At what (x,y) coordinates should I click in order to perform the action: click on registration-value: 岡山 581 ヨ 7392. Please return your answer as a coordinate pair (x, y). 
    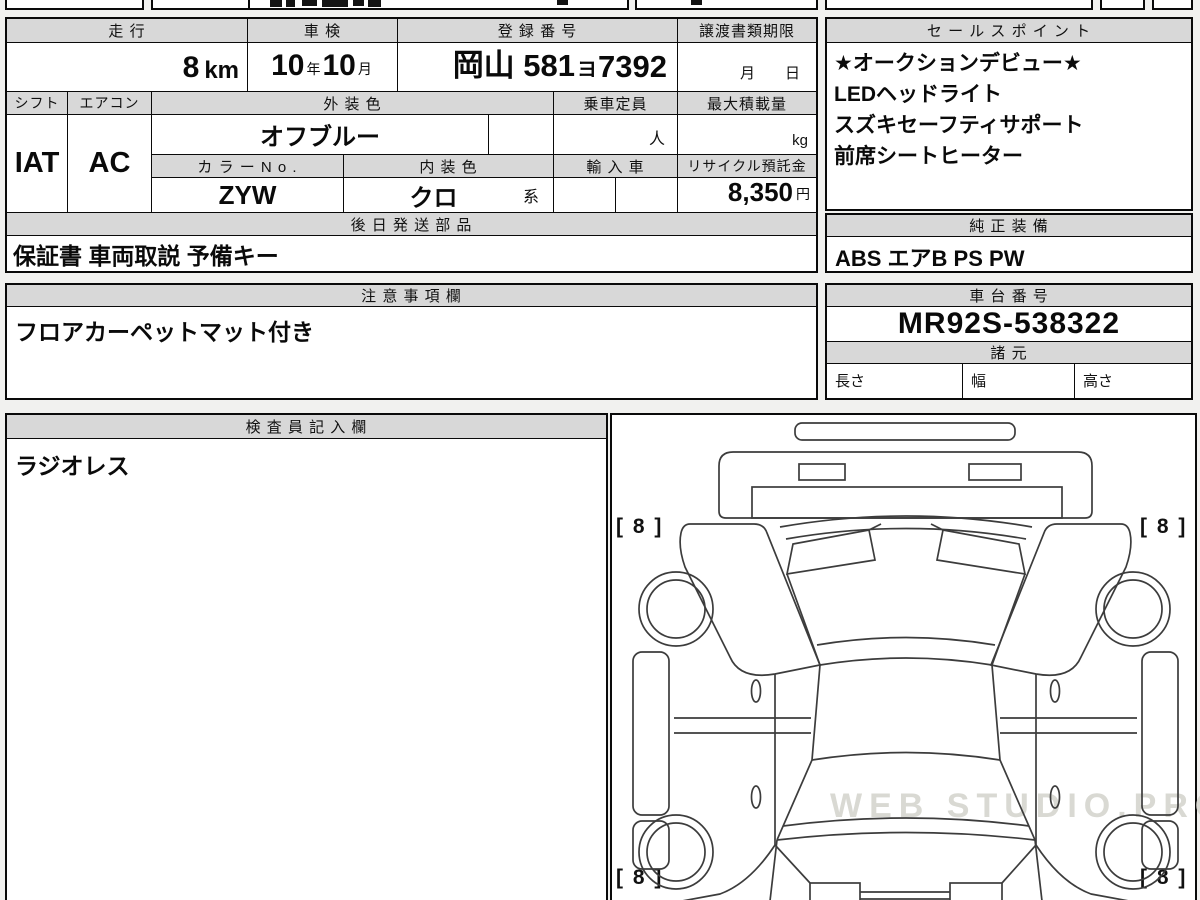
    Looking at the image, I should click on (538, 67).